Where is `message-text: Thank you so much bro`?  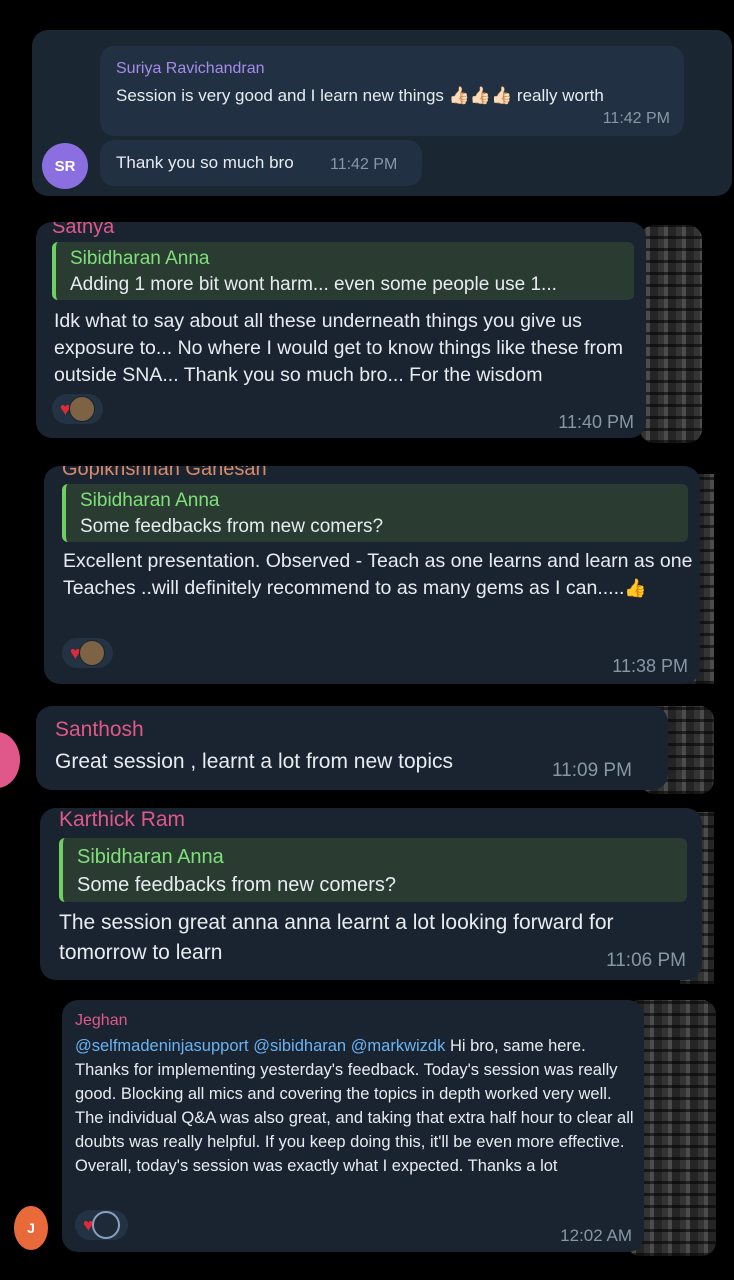 message-text: Thank you so much bro is located at coordinates (205, 162).